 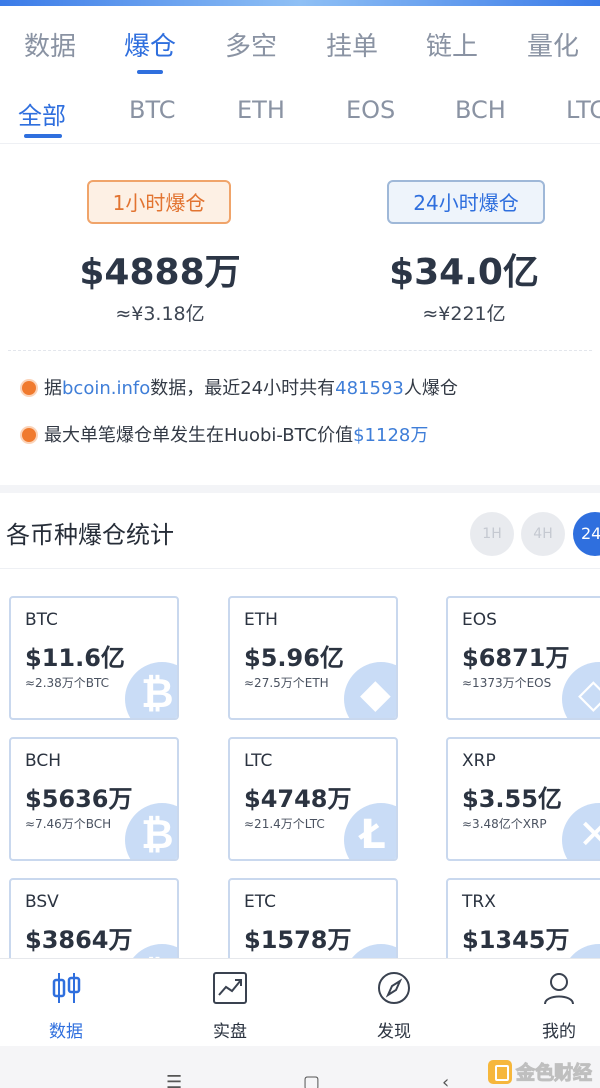 What do you see at coordinates (581, 831) in the screenshot?
I see `ripple-icon: ✕` at bounding box center [581, 831].